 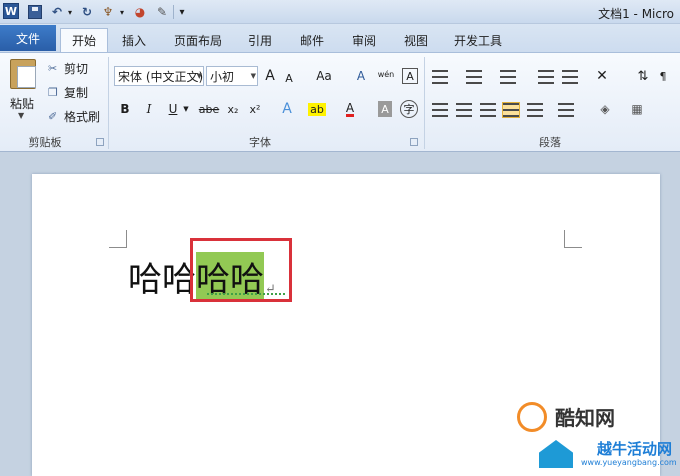 What do you see at coordinates (182, 12) in the screenshot?
I see `customize-qa-icon: ▾` at bounding box center [182, 12].